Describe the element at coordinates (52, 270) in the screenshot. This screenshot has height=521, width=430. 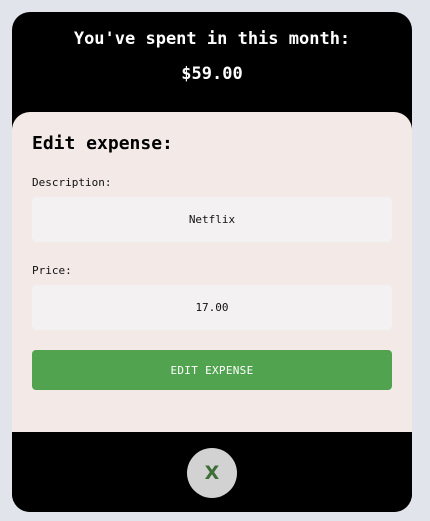
I see `price-label: Price:` at that location.